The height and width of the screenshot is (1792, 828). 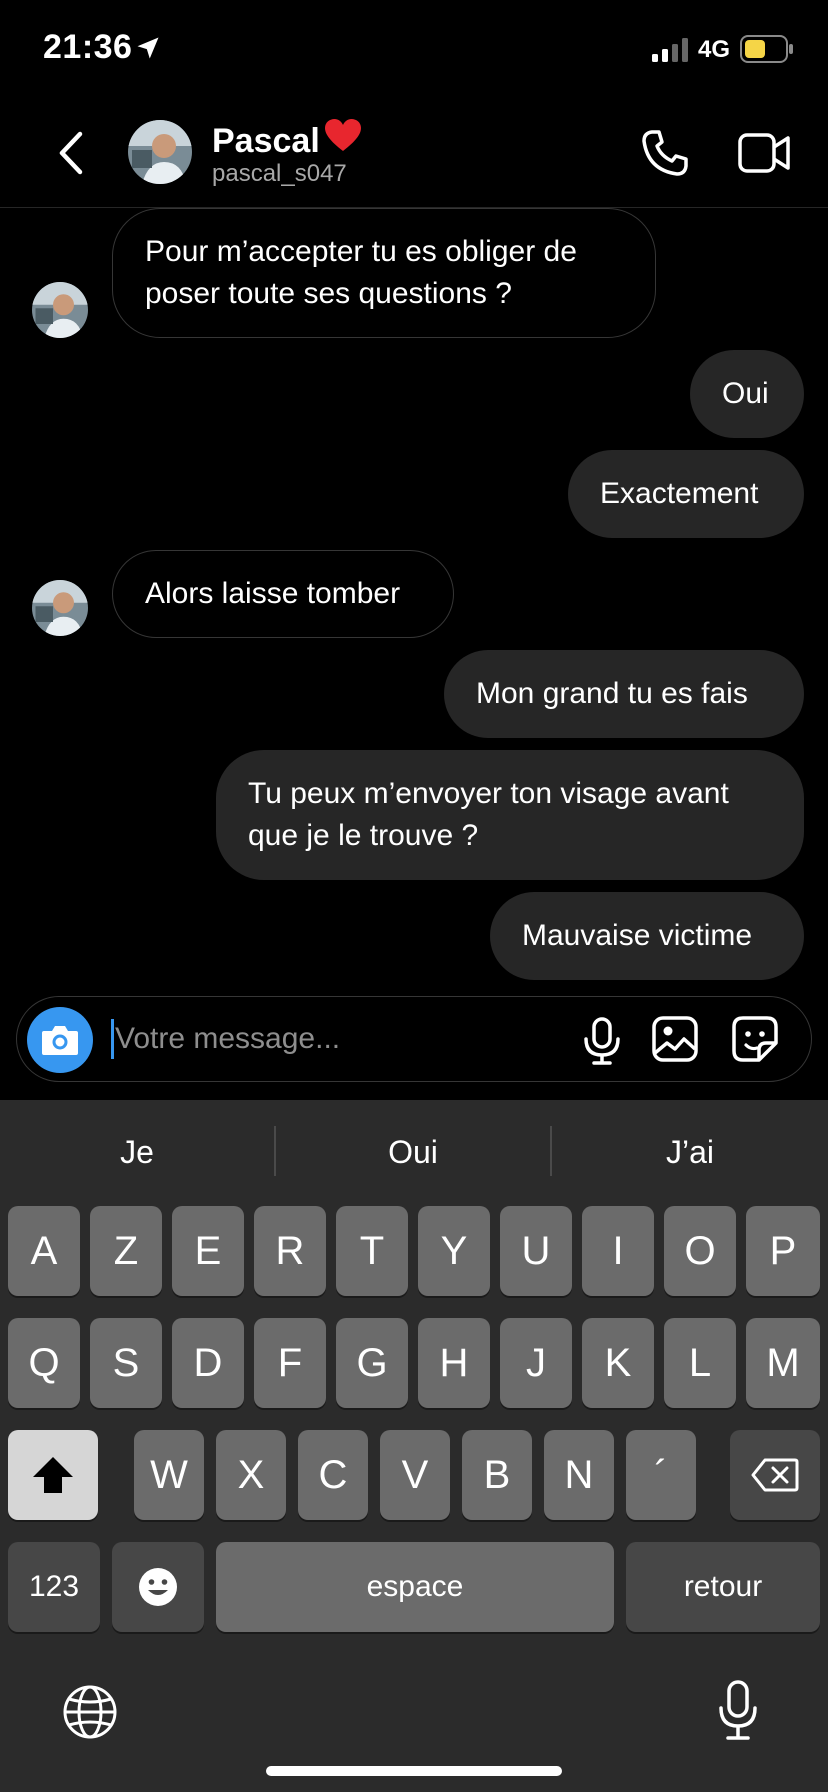 What do you see at coordinates (345, 1039) in the screenshot?
I see `message-input` at bounding box center [345, 1039].